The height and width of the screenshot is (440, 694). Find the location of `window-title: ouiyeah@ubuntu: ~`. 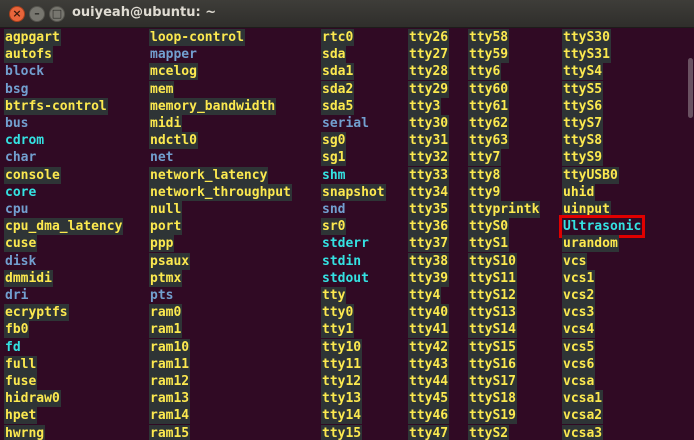

window-title: ouiyeah@ubuntu: ~ is located at coordinates (144, 12).